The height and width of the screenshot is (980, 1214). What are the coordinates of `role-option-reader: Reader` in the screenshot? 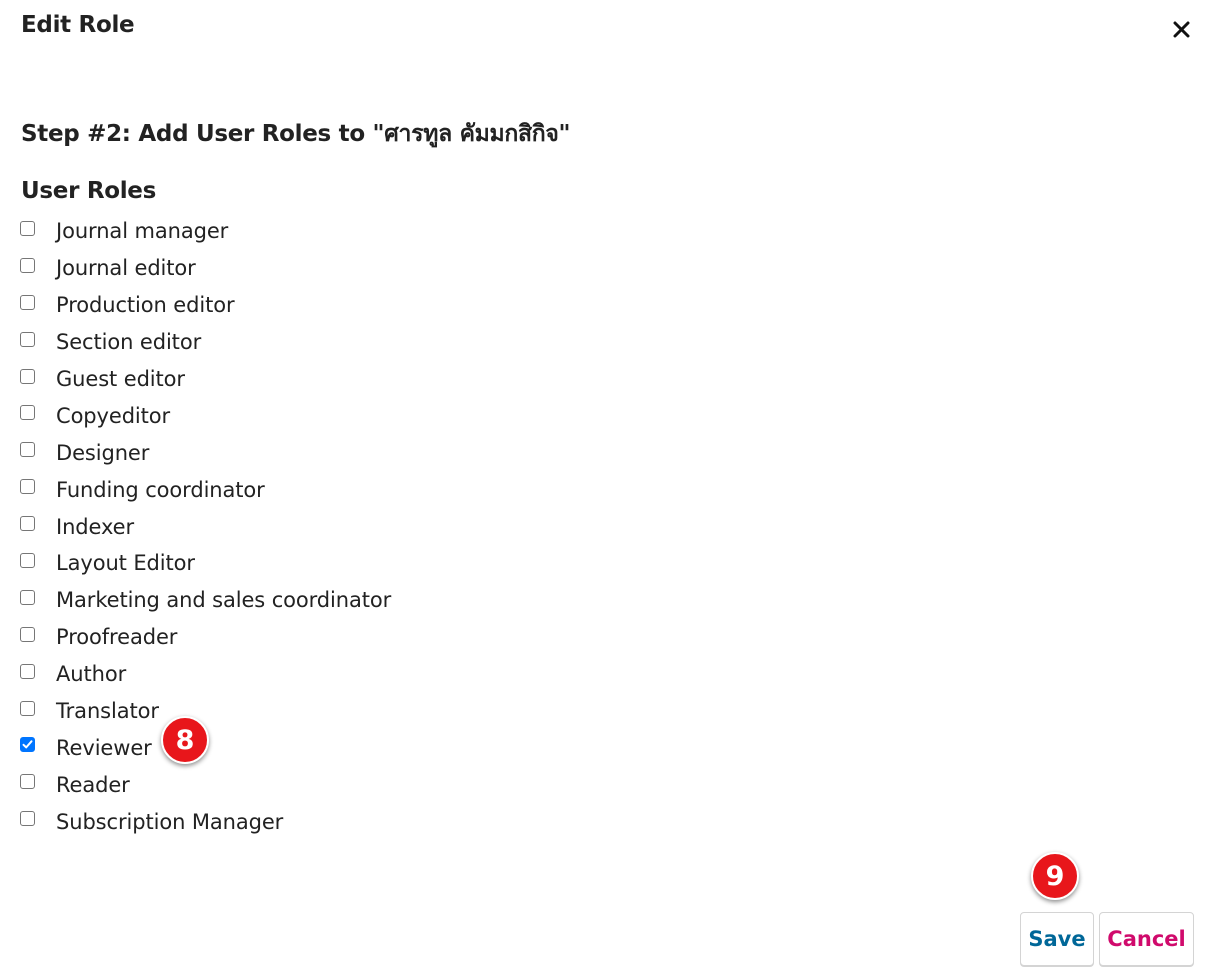 It's located at (205, 784).